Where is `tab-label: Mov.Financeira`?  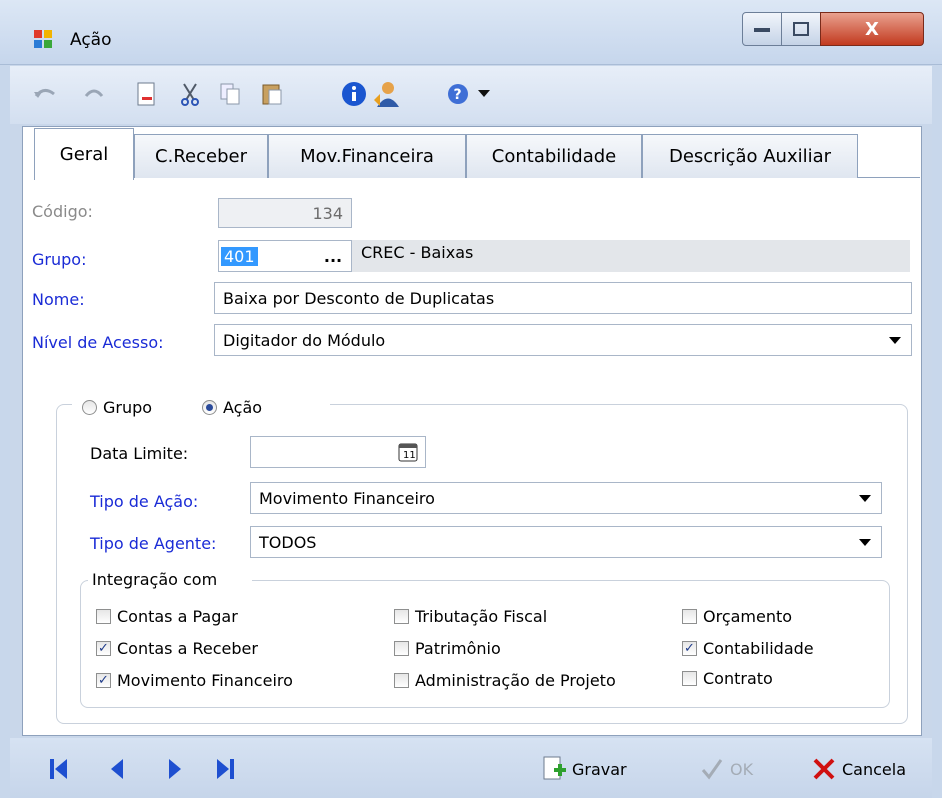 tab-label: Mov.Financeira is located at coordinates (367, 156).